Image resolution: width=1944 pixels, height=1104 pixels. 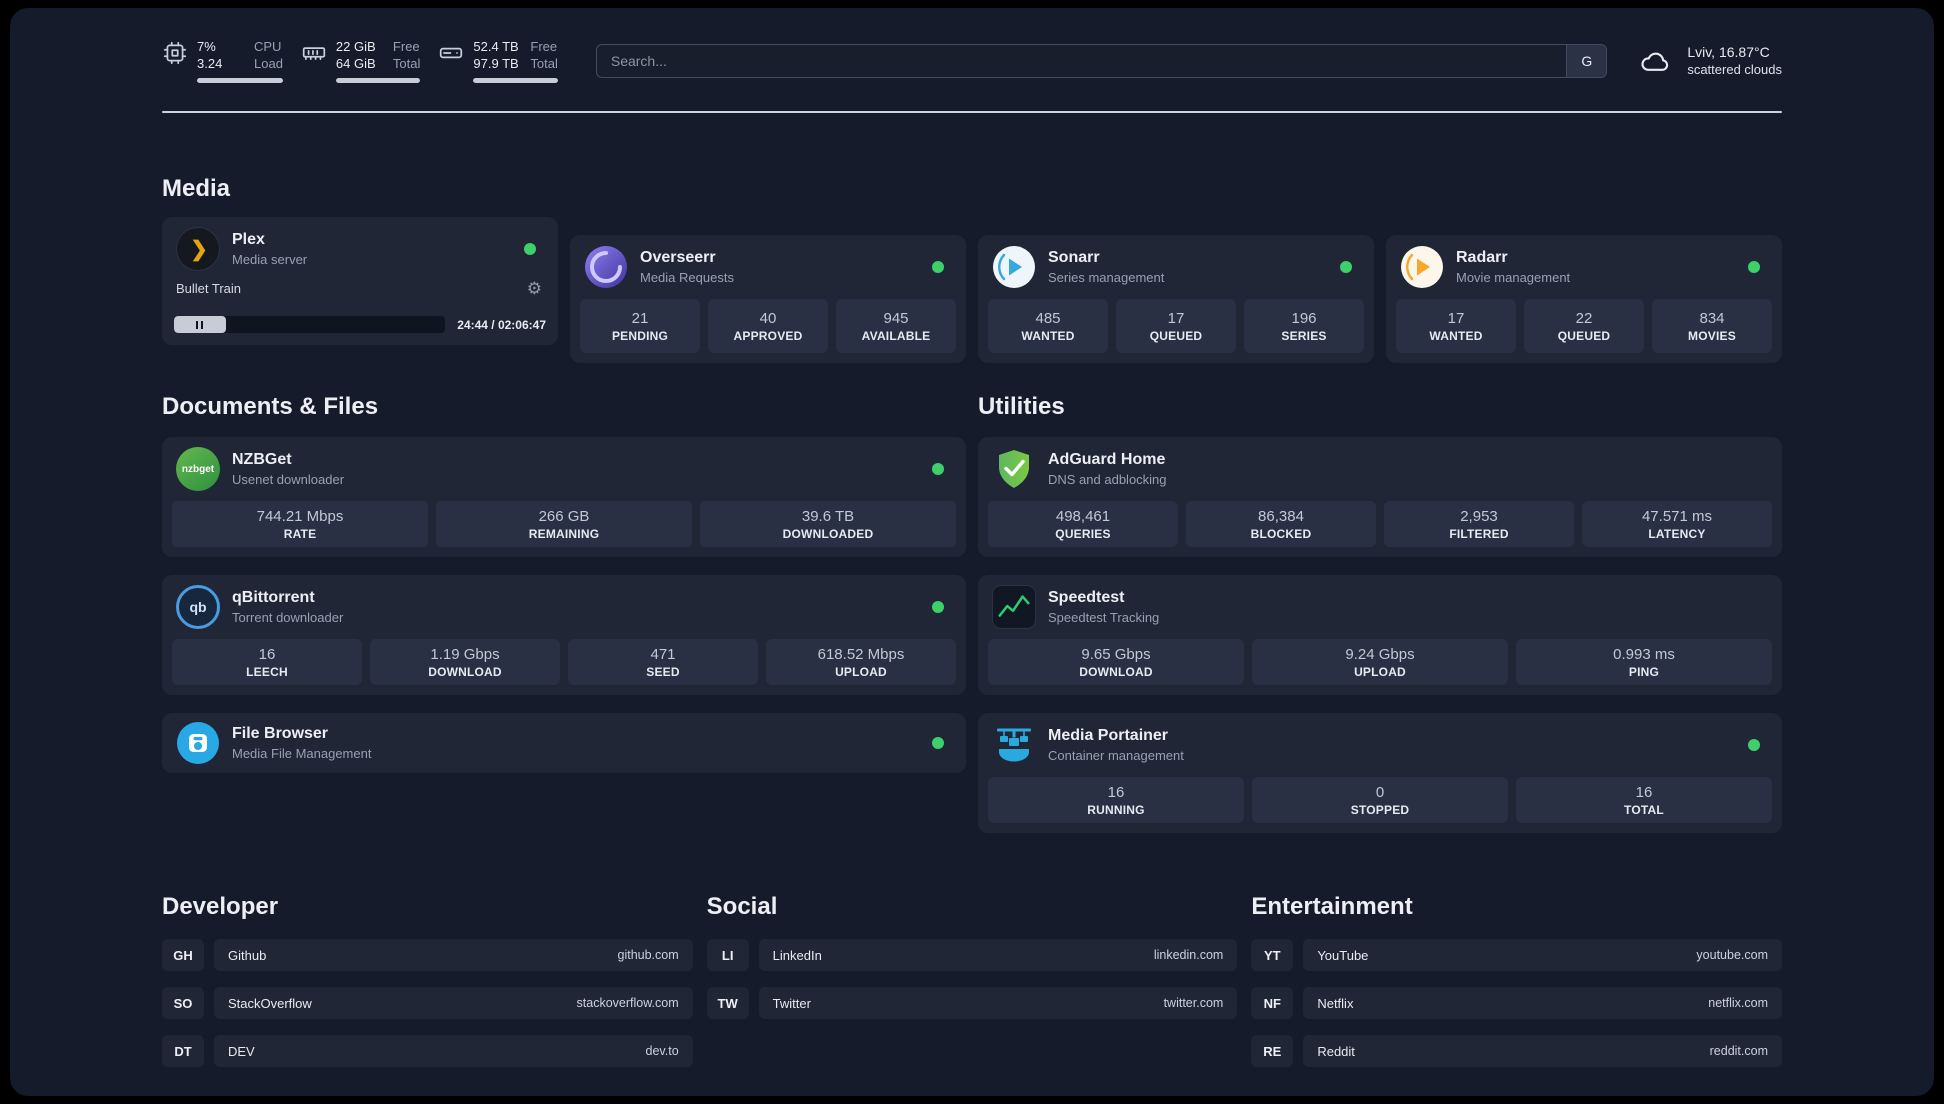 What do you see at coordinates (1083, 533) in the screenshot?
I see `stat-label: QUERIES` at bounding box center [1083, 533].